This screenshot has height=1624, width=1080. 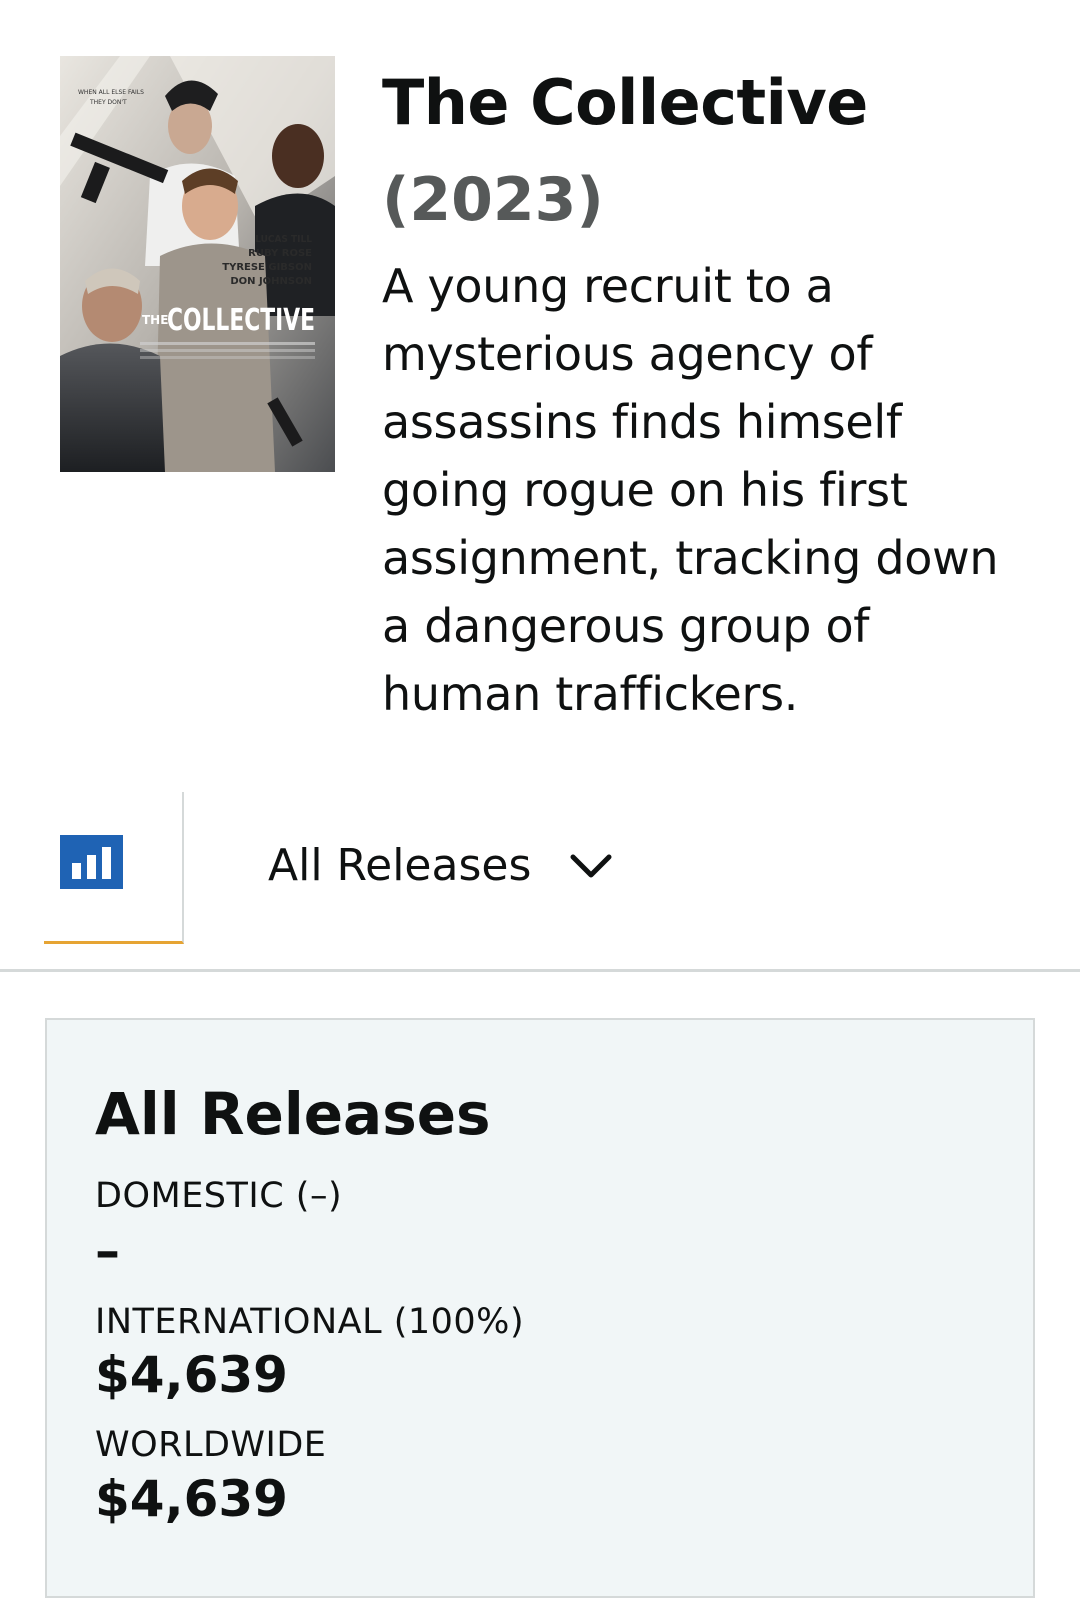 I want to click on movie-year: (2023), so click(x=493, y=200).